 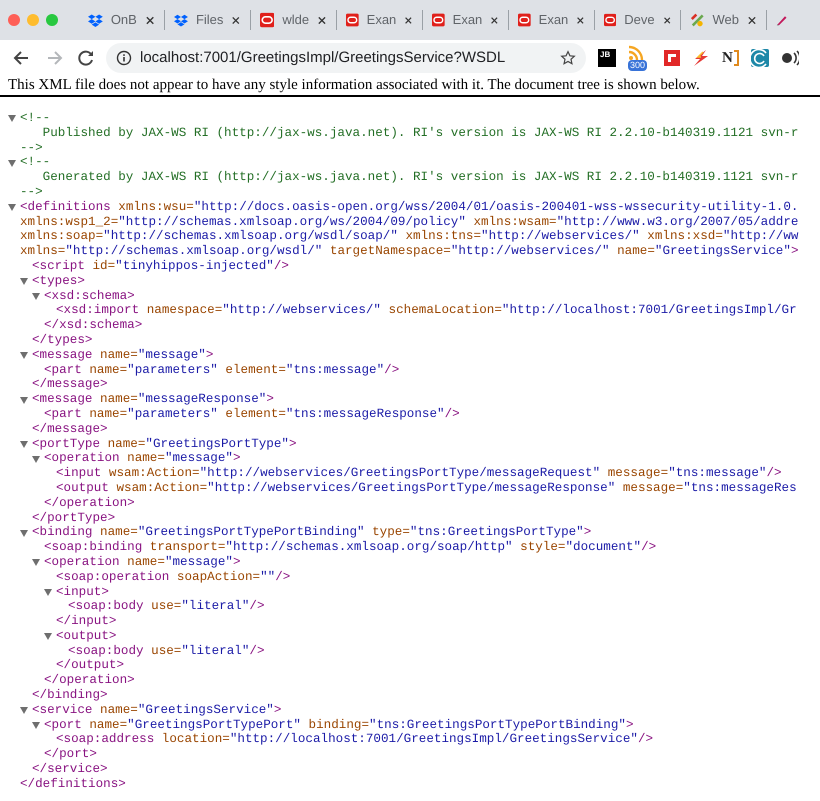 What do you see at coordinates (70, 769) in the screenshot?
I see `xml-line: </service>` at bounding box center [70, 769].